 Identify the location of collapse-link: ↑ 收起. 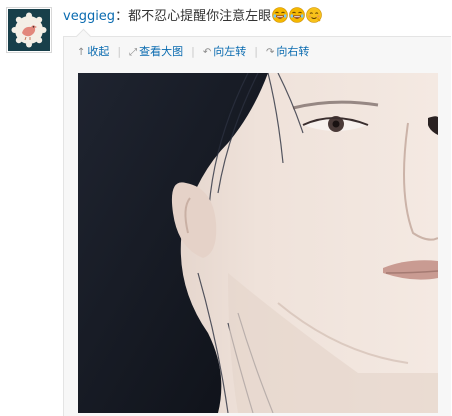
(93, 52).